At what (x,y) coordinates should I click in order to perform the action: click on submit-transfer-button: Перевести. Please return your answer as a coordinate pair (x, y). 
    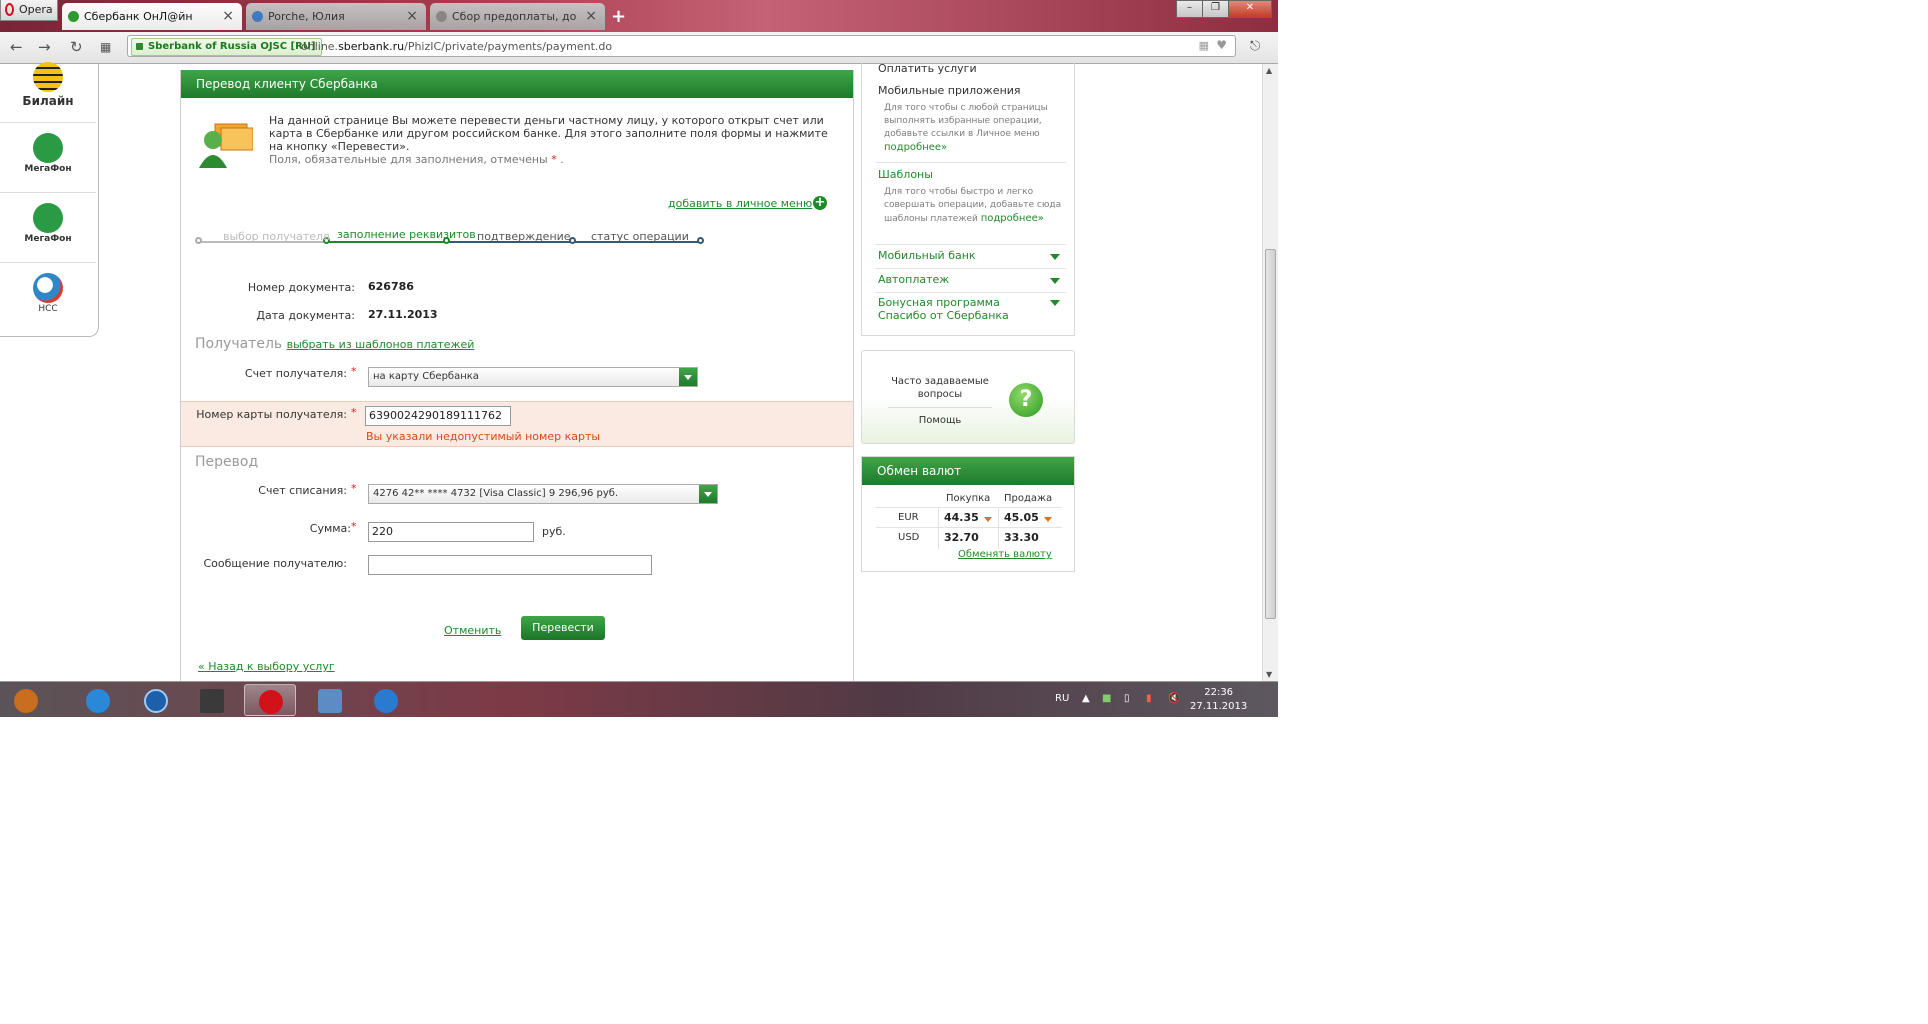
    Looking at the image, I should click on (563, 628).